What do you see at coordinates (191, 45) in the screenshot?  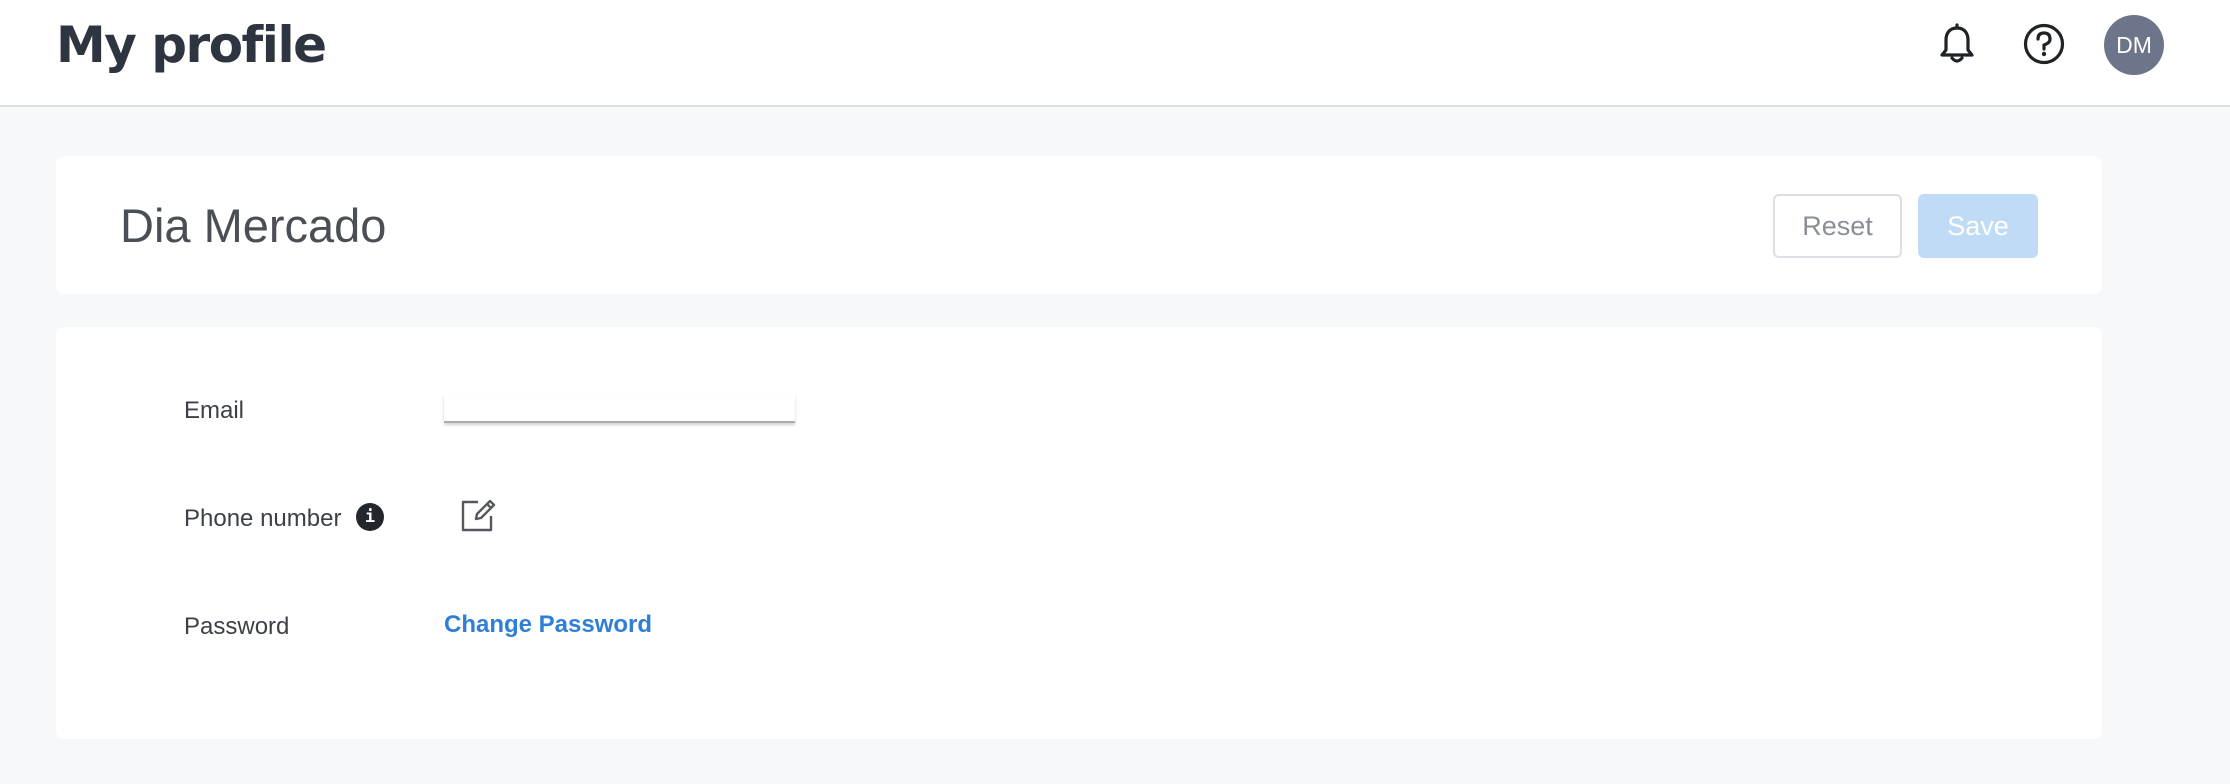 I see `page-title: My profile` at bounding box center [191, 45].